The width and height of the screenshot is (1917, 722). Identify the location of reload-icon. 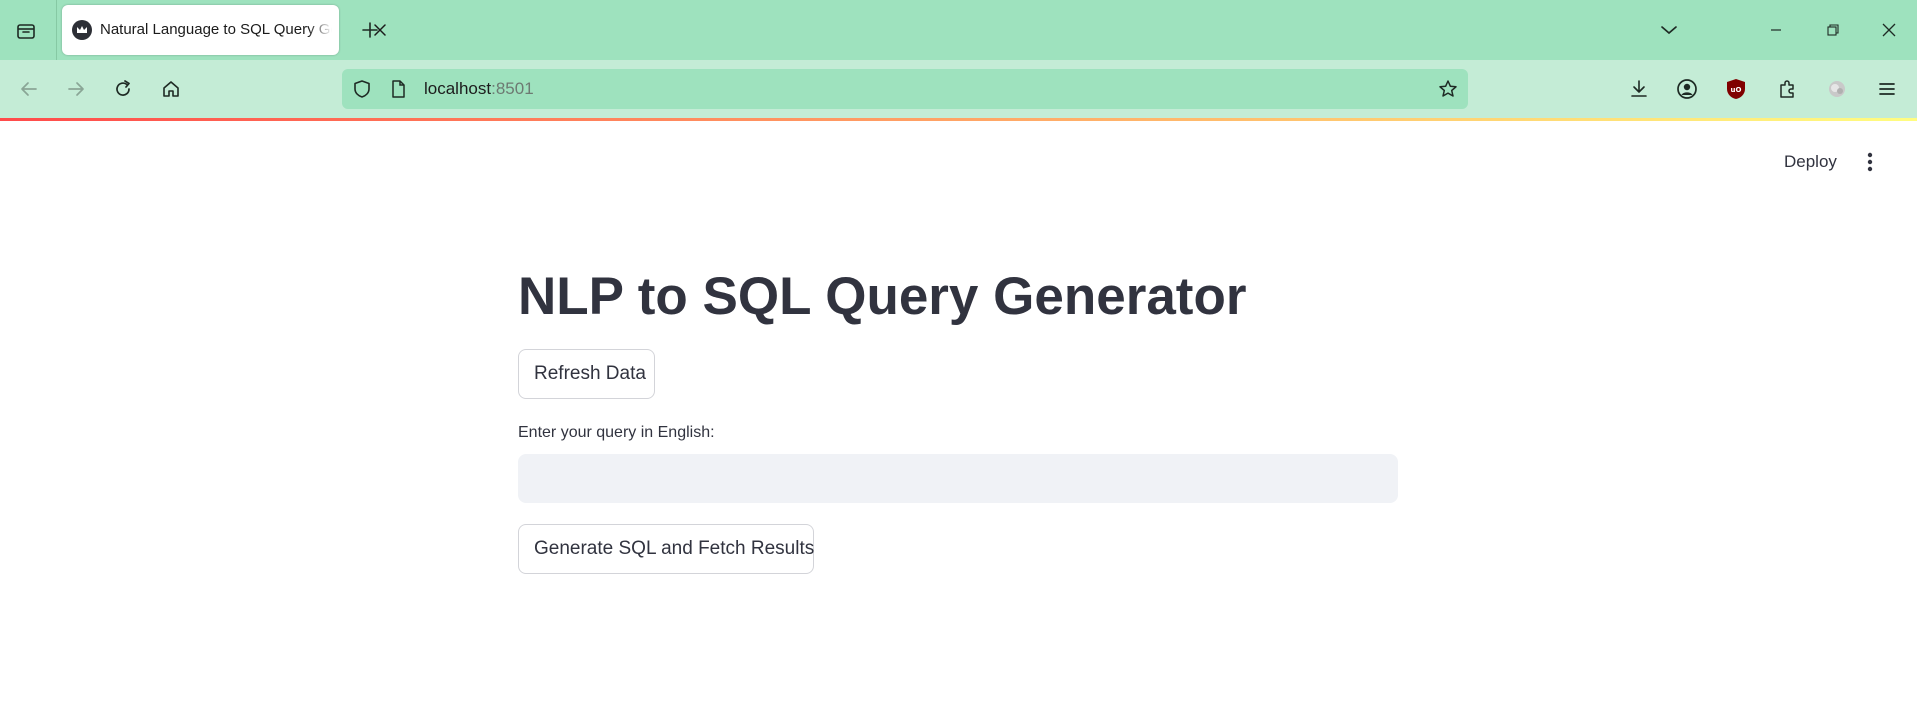
(123, 89).